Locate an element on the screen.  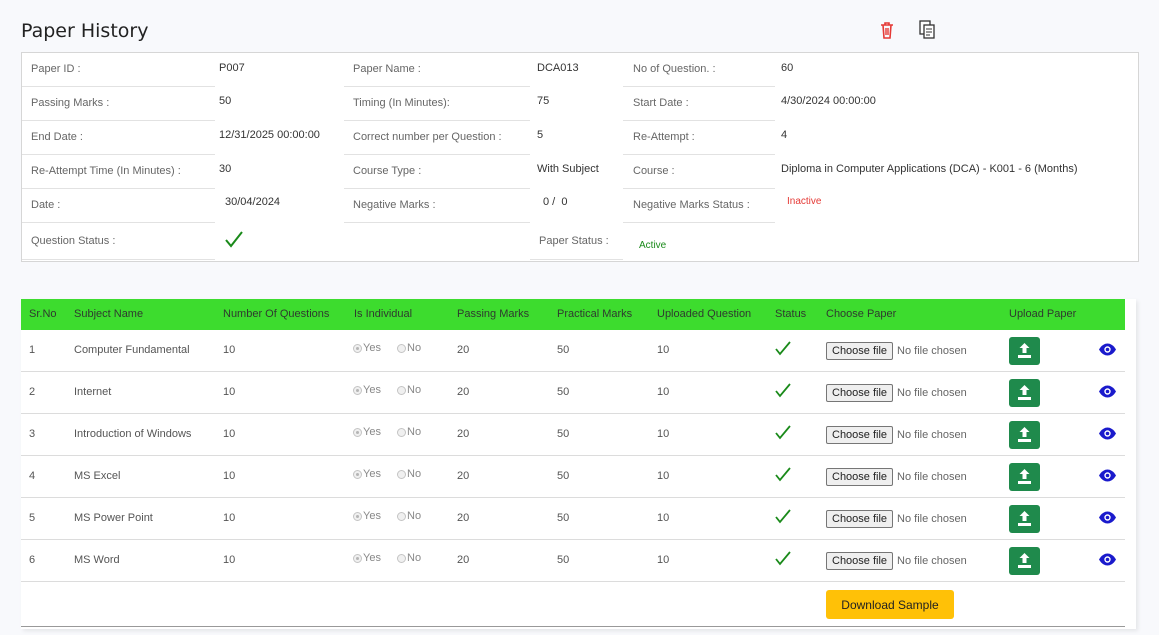
no-questions-value: 60 is located at coordinates (787, 68).